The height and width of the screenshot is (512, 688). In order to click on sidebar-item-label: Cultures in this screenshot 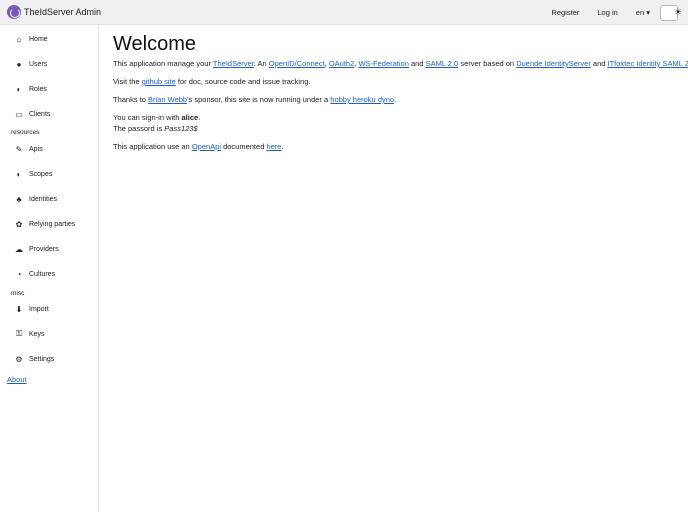, I will do `click(42, 274)`.